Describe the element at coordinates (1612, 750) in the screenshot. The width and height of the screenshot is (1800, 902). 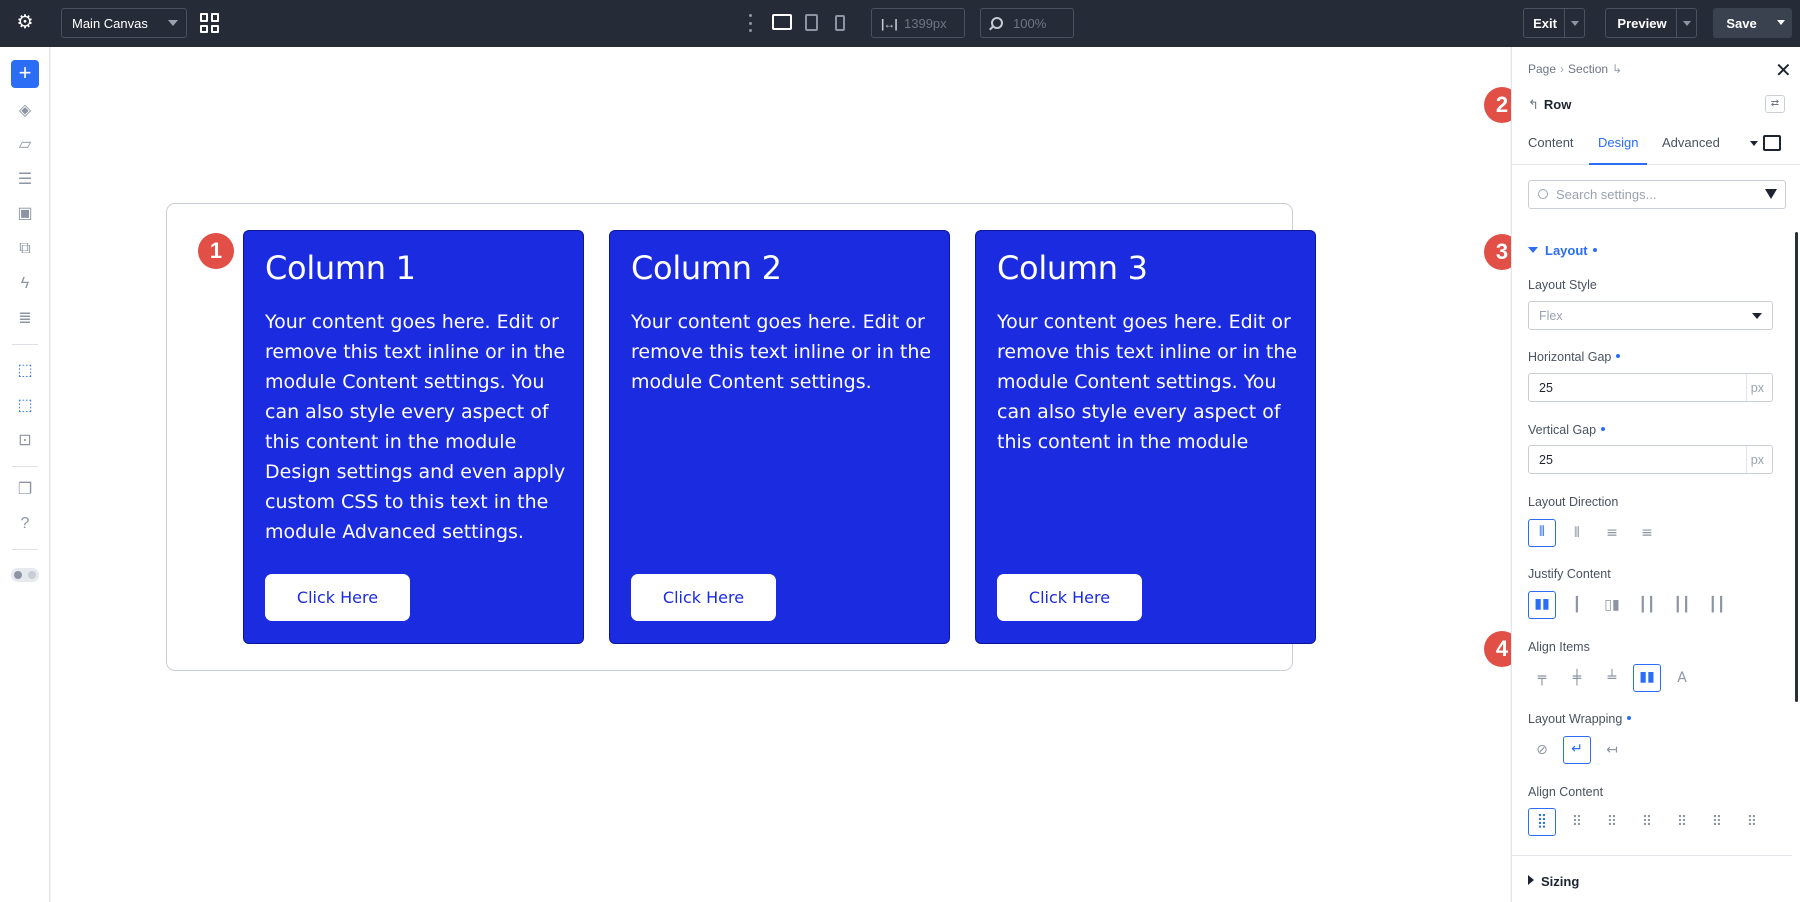
I see `wrap-reverse-icon: ↤` at that location.